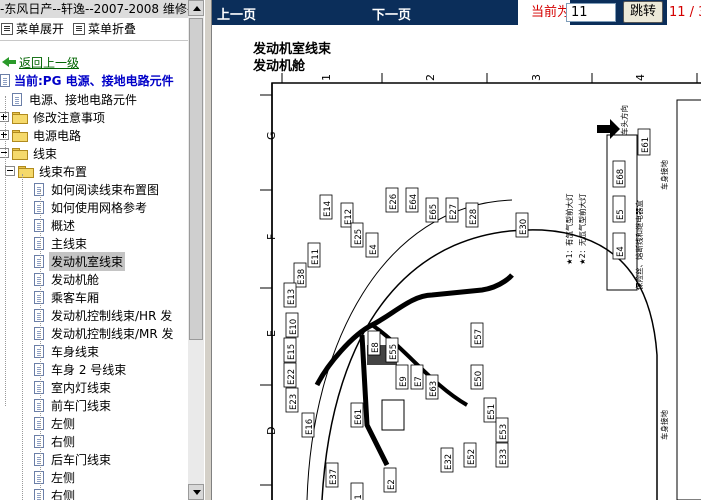  I want to click on tree-item: 发动机室线束, so click(80, 261).